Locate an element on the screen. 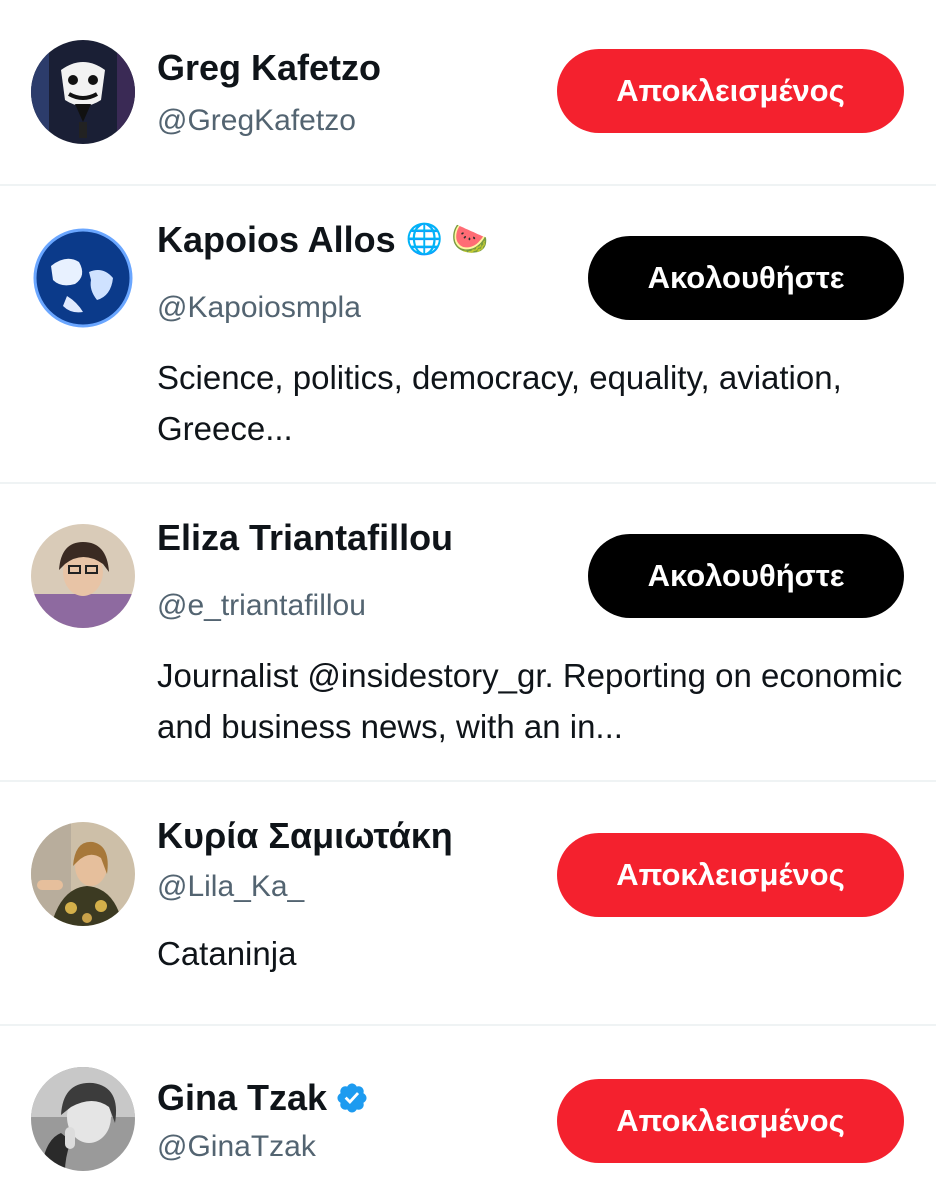 The width and height of the screenshot is (936, 1201). user-handle: @GinaTzak is located at coordinates (236, 1147).